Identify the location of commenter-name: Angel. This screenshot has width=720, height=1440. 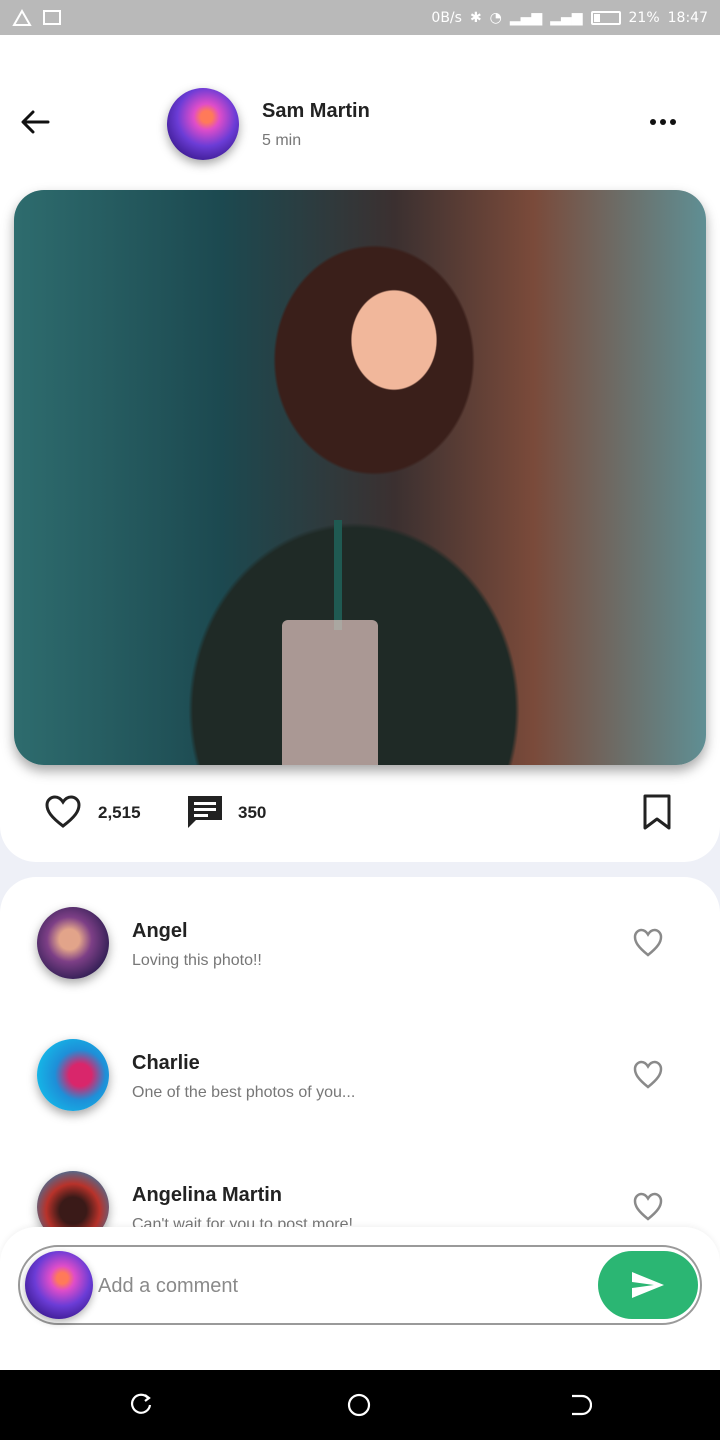
(160, 931).